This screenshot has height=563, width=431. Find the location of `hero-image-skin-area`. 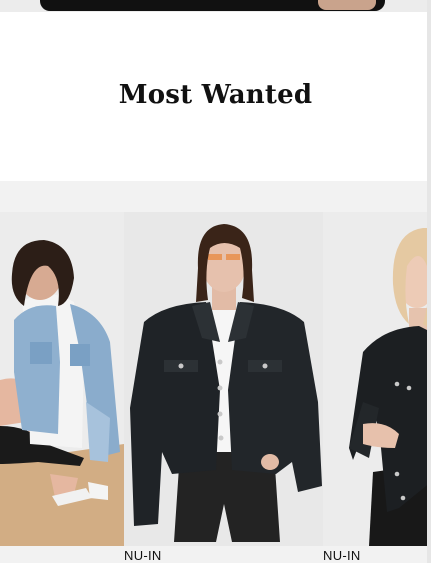

hero-image-skin-area is located at coordinates (347, 5).